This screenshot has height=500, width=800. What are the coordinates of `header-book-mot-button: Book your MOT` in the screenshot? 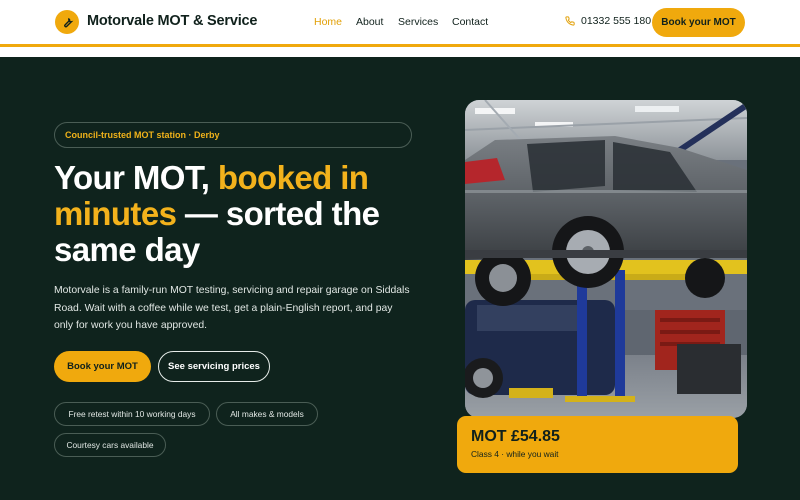 It's located at (698, 22).